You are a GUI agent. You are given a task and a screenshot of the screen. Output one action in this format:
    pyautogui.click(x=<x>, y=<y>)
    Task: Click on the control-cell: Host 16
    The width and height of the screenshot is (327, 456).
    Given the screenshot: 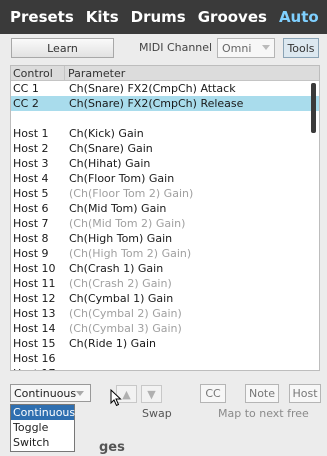 What is the action you would take?
    pyautogui.click(x=34, y=358)
    